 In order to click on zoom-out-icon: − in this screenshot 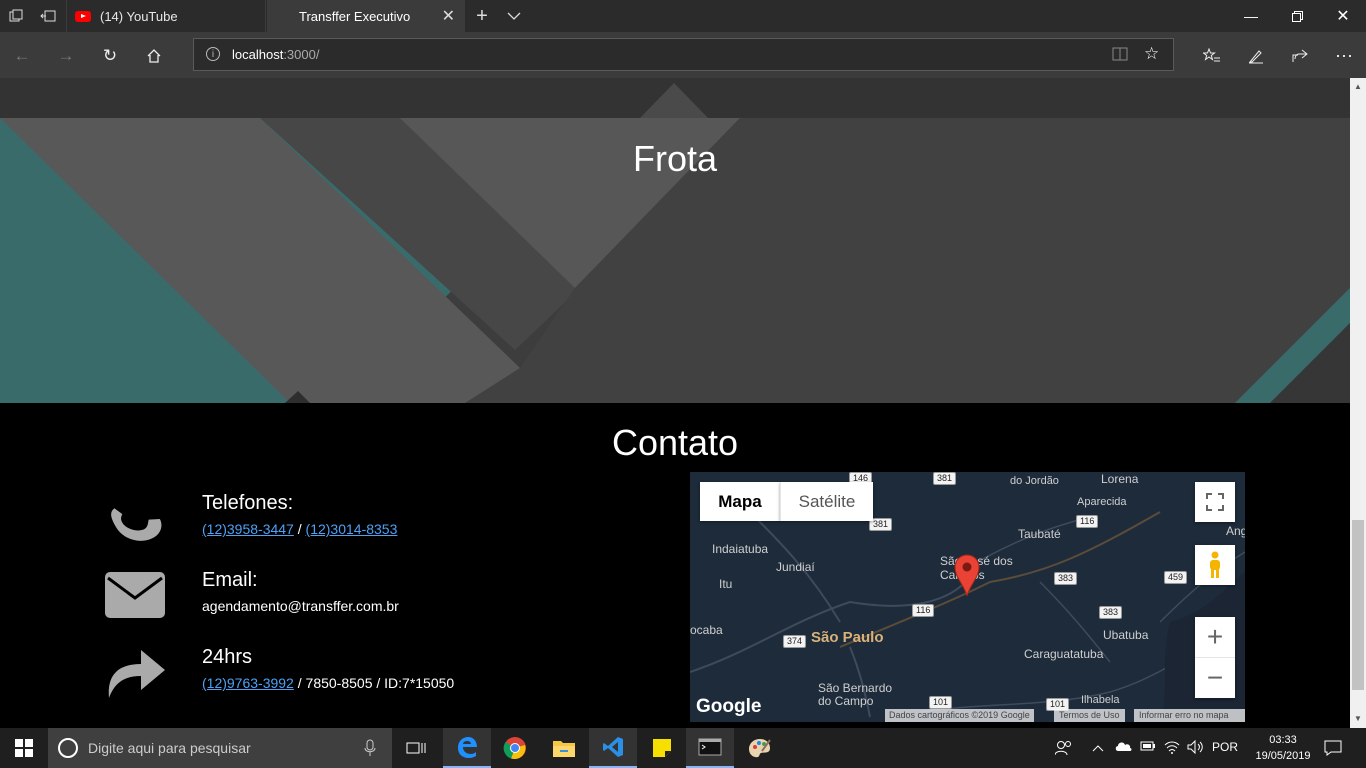, I will do `click(1215, 678)`.